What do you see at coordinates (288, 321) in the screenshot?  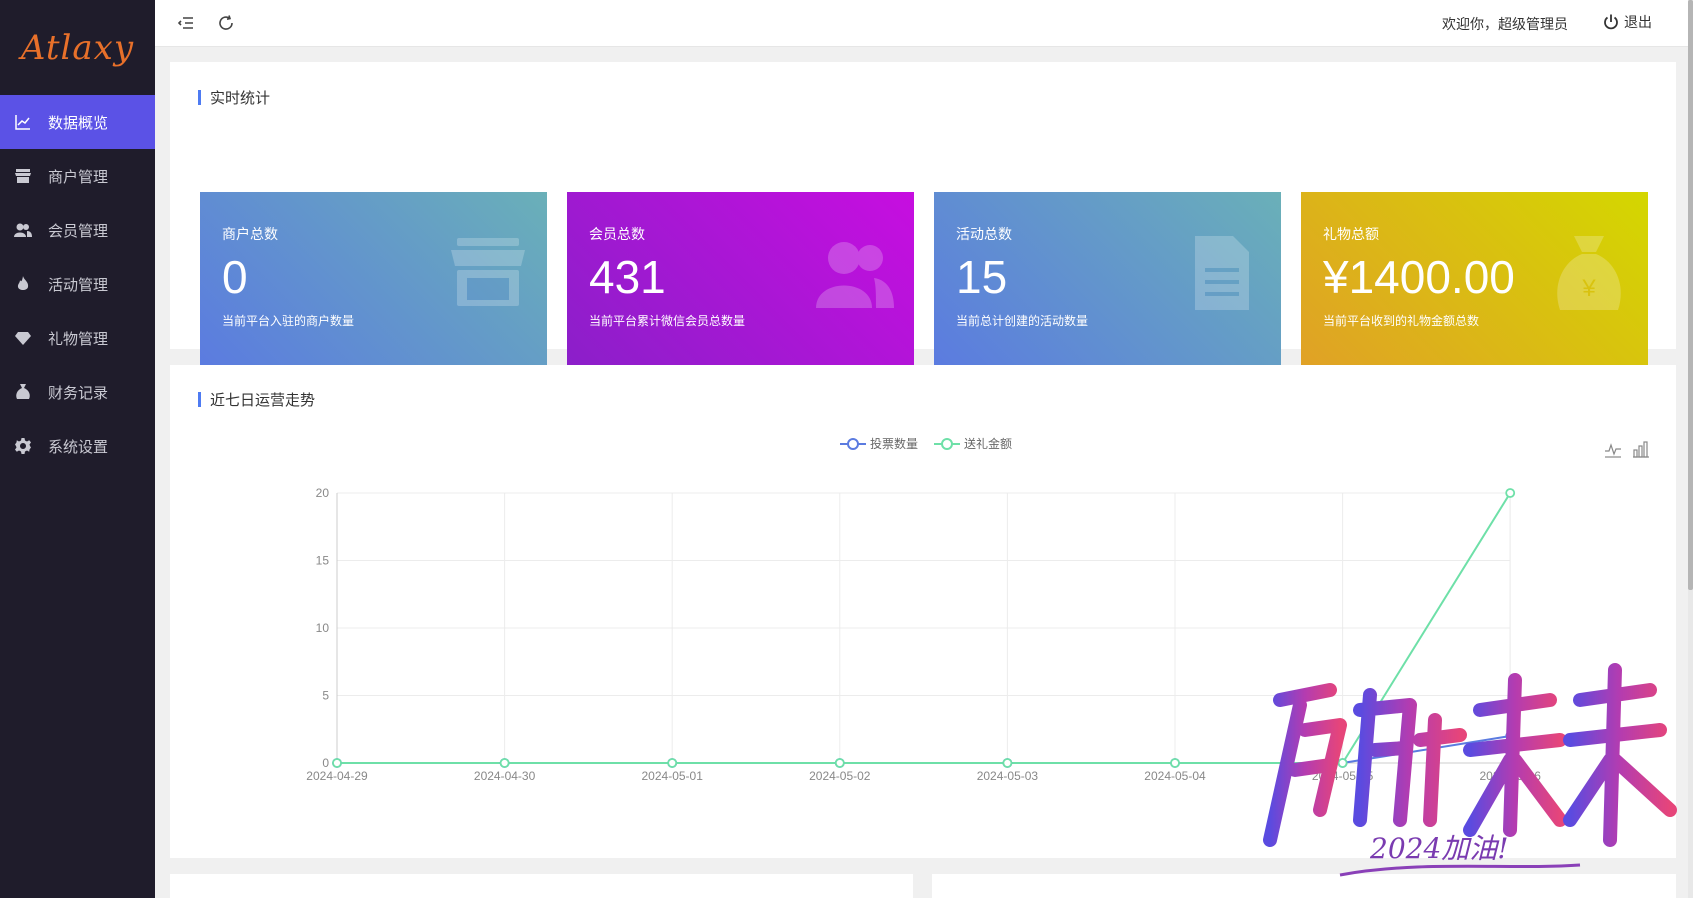 I see `stat-card-desc: 当前平台入驻的商户数量` at bounding box center [288, 321].